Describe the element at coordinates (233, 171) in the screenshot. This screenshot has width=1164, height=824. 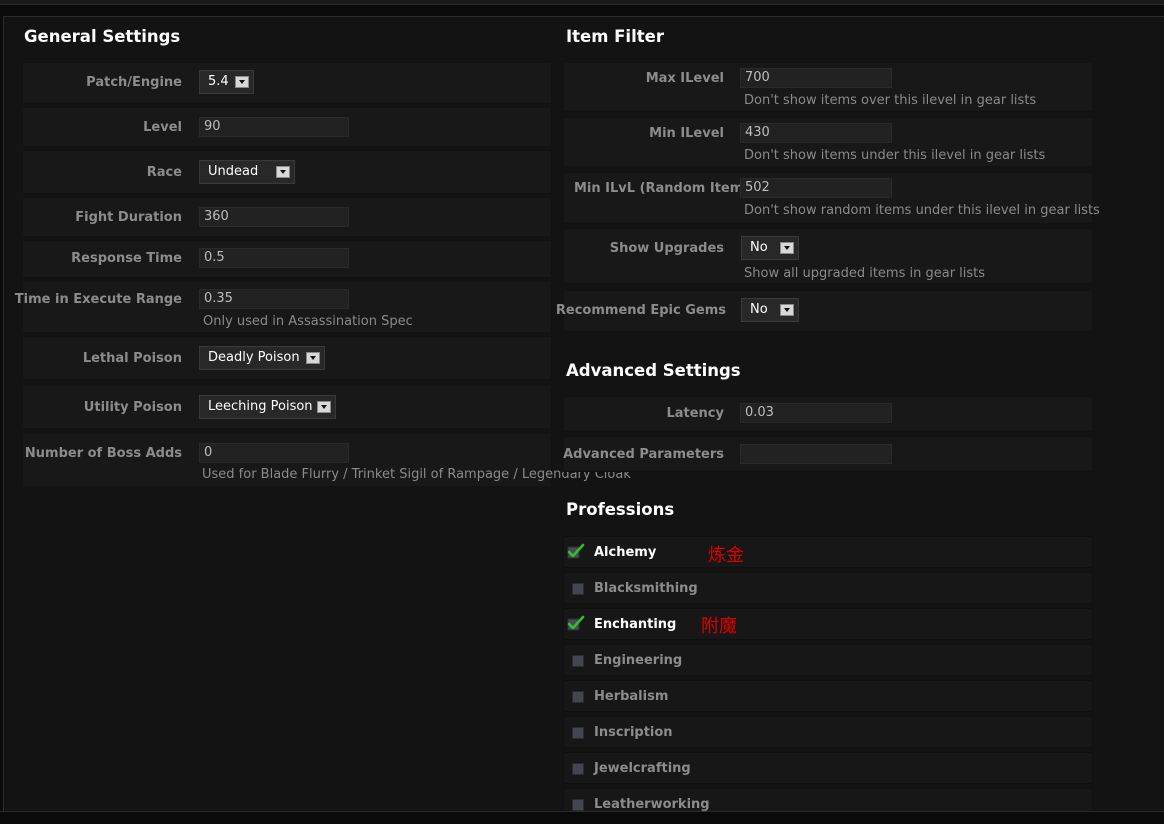
I see `race-select-value: Undead` at that location.